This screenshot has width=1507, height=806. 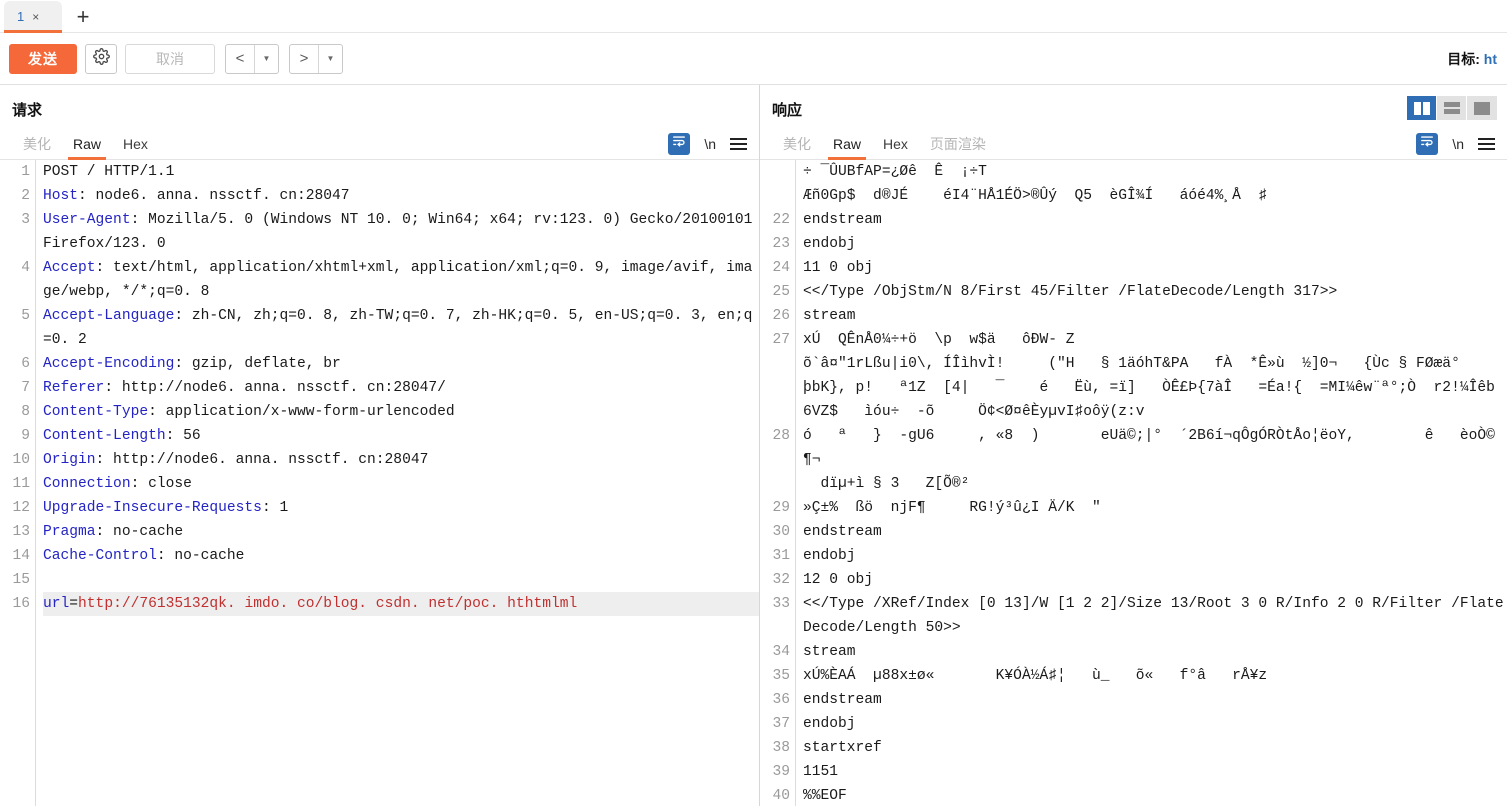 I want to click on code-segment: : http://node6. anna. nssctf. cn:28047/, so click(x=275, y=388).